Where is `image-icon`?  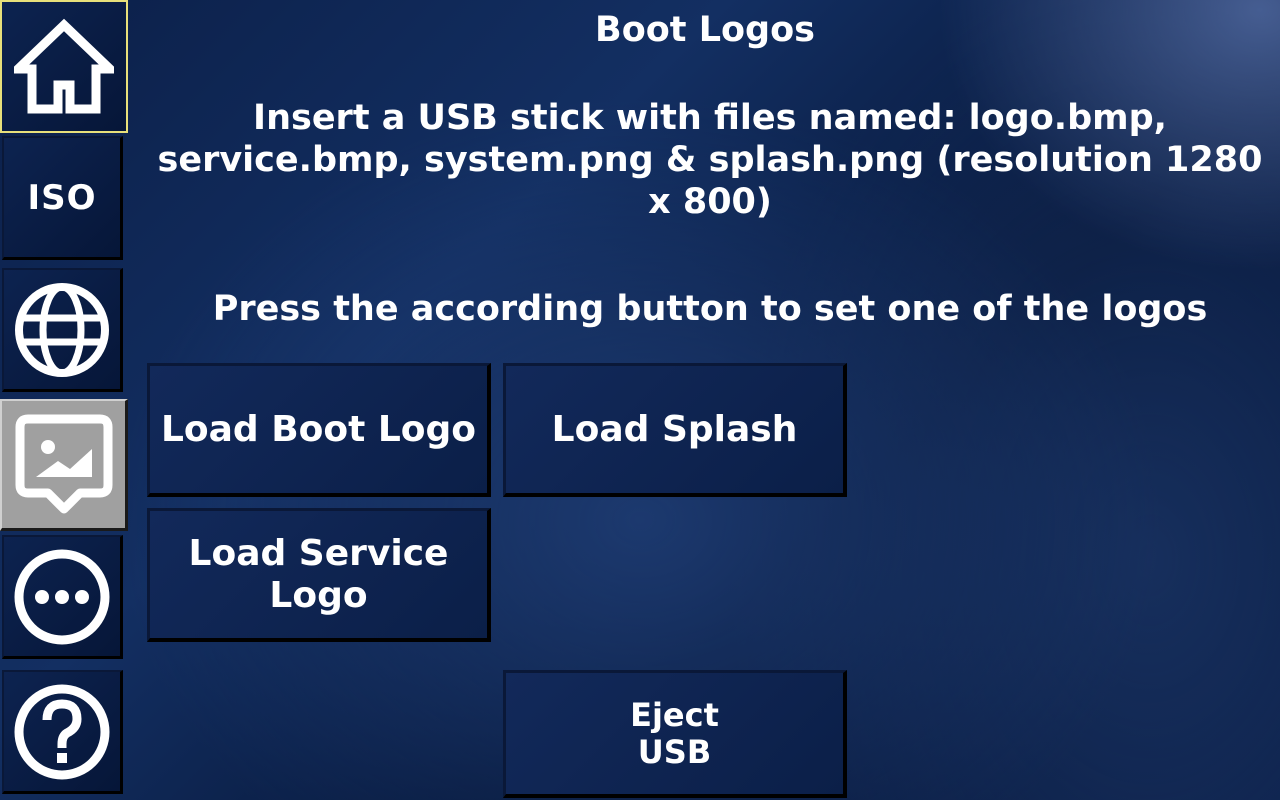 image-icon is located at coordinates (63, 463).